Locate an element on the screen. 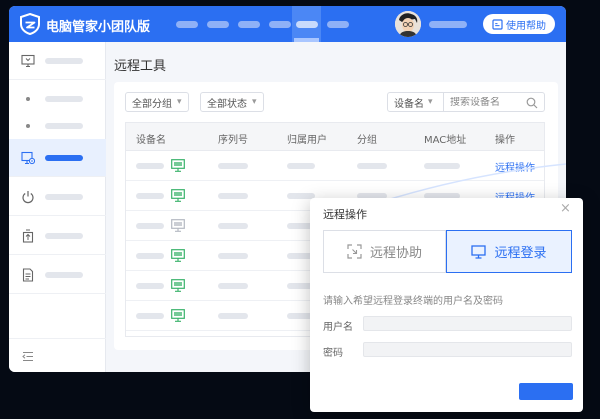  sidebar-item-remote-tools is located at coordinates (57, 158).